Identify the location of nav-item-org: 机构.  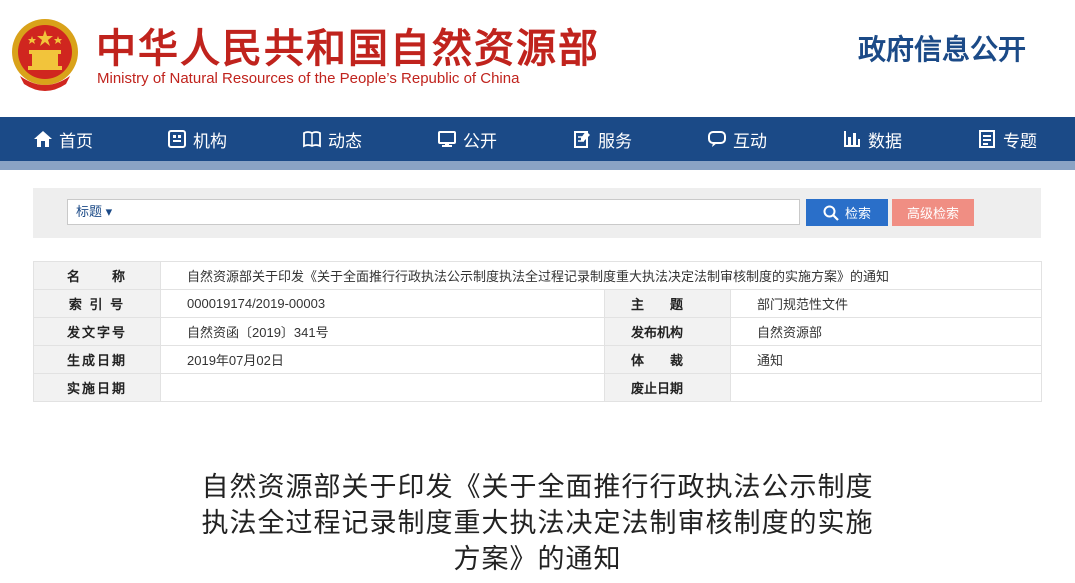
(197, 139).